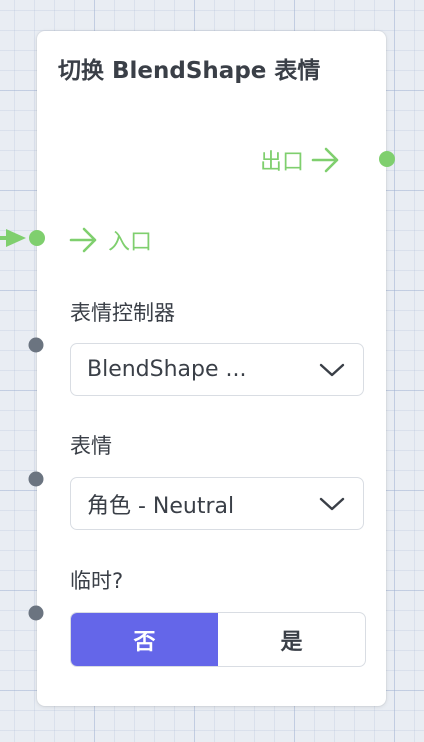  What do you see at coordinates (161, 506) in the screenshot?
I see `expression-select-value: 角色 - Neutral` at bounding box center [161, 506].